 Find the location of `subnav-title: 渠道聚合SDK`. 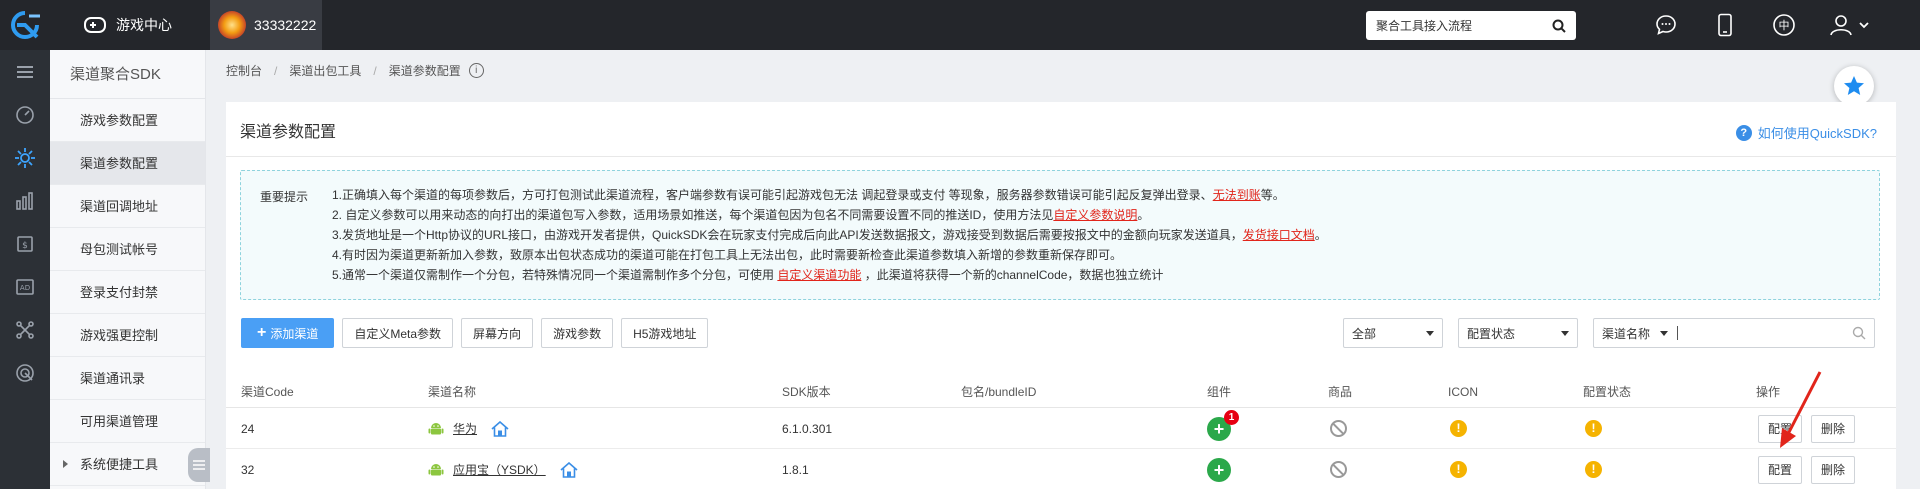

subnav-title: 渠道聚合SDK is located at coordinates (127, 74).